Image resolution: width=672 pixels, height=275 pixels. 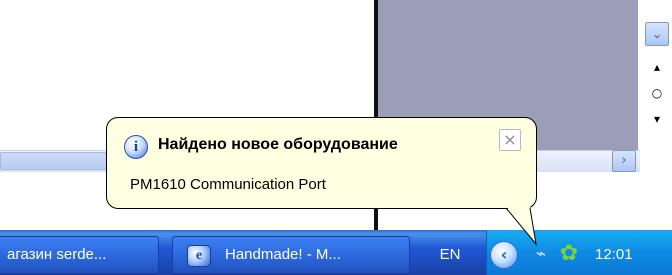 What do you see at coordinates (657, 34) in the screenshot?
I see `dropdown-chevron-icon: ⌄` at bounding box center [657, 34].